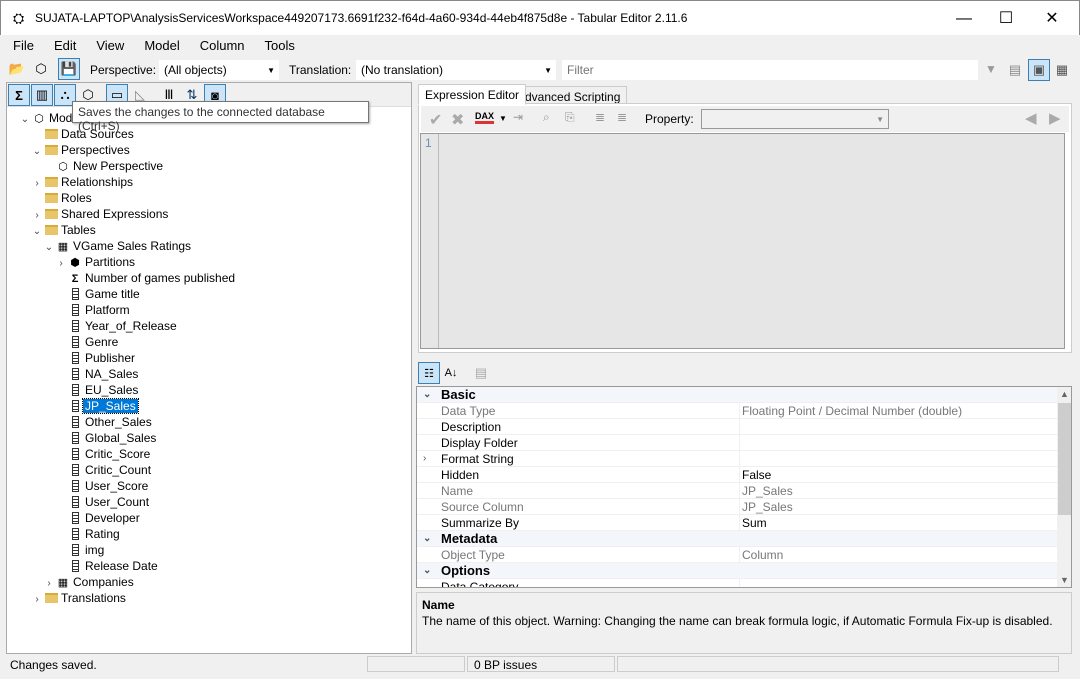 This screenshot has width=1080, height=679. What do you see at coordinates (761, 555) in the screenshot?
I see `property-value: Column` at bounding box center [761, 555].